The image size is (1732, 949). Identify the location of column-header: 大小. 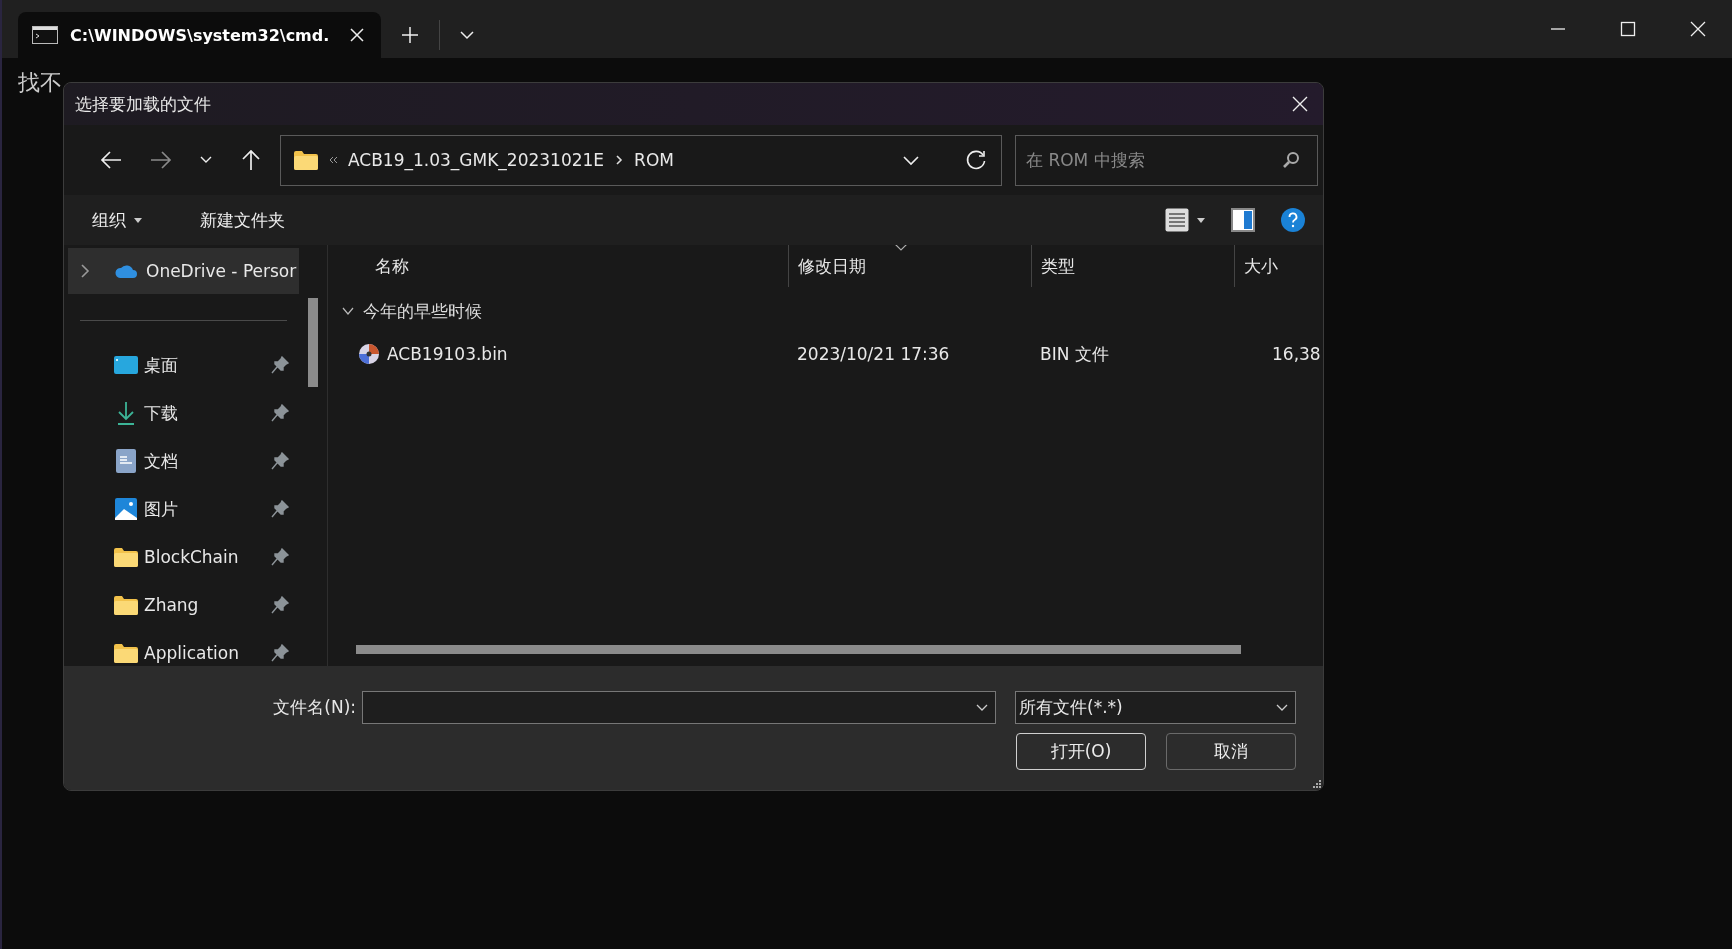
(1278, 266).